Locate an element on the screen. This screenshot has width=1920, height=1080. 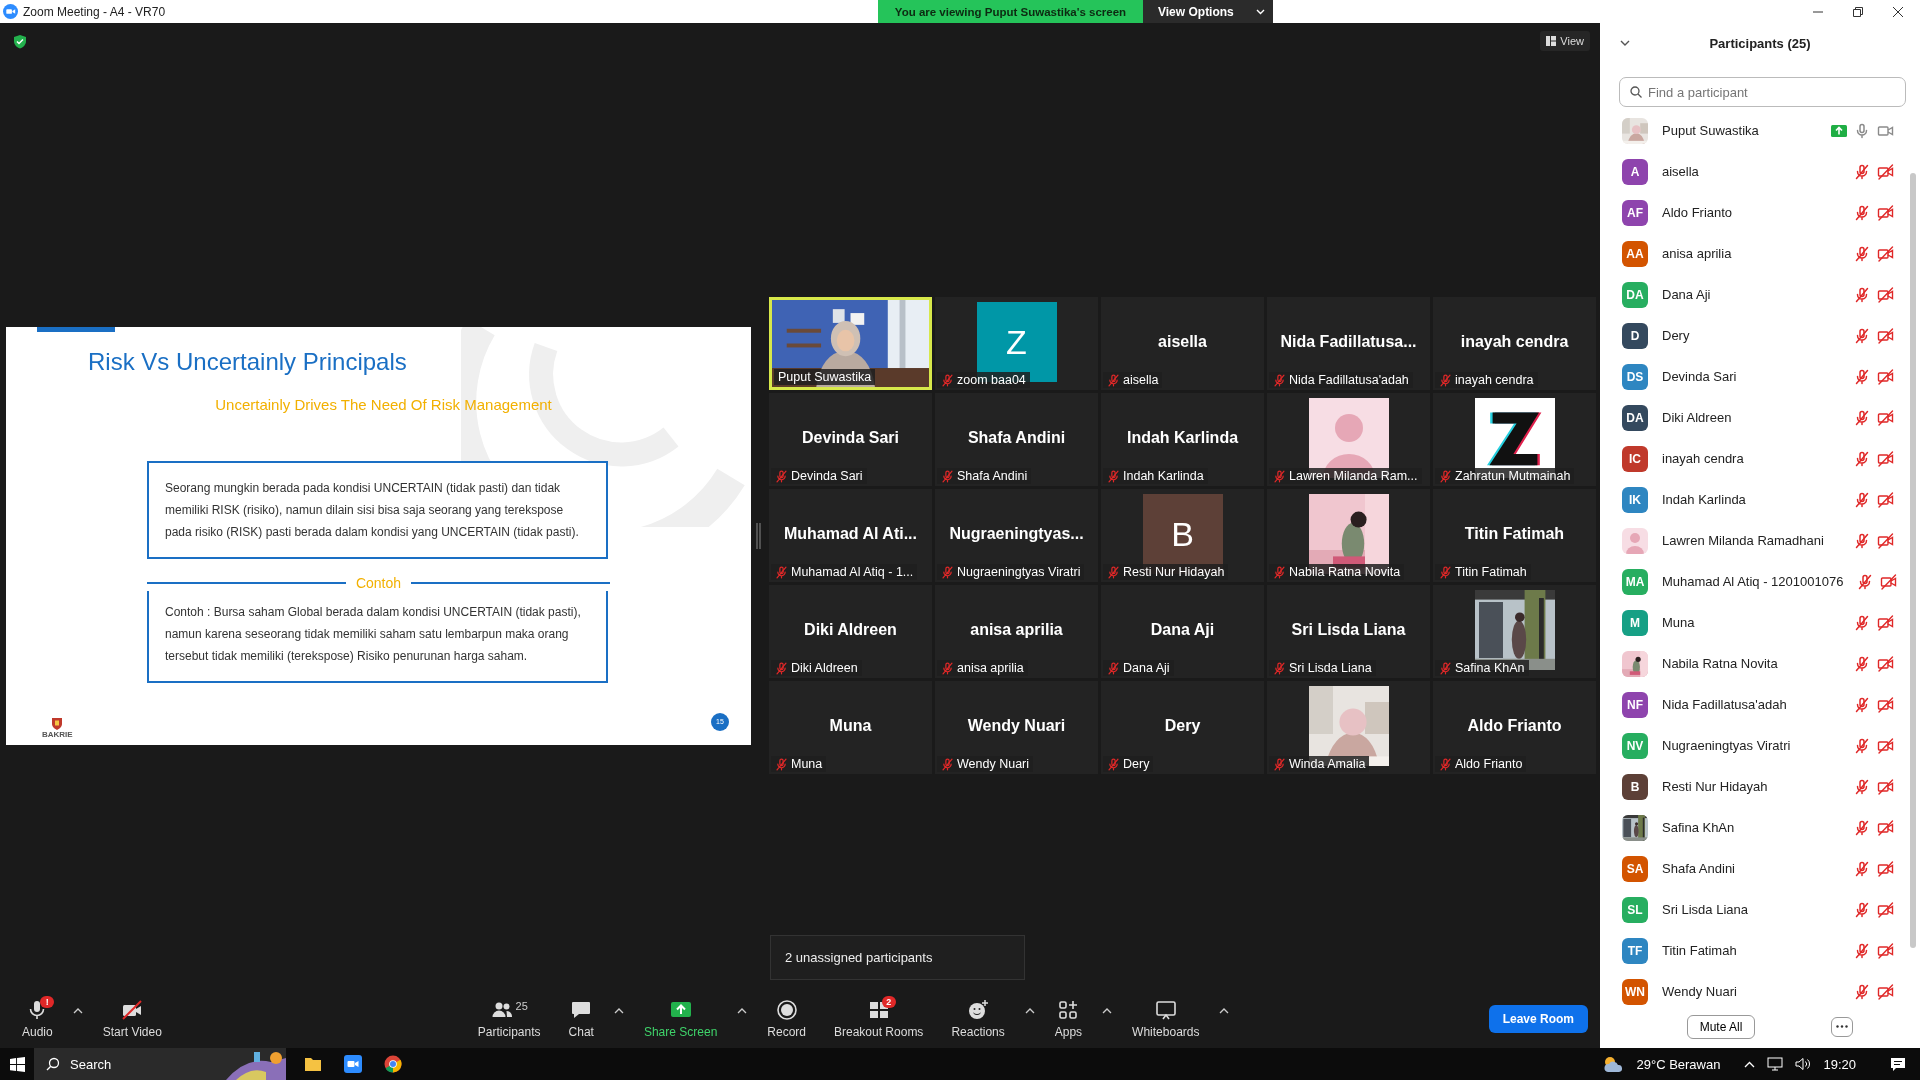
participant-row: Safina KhAn is located at coordinates (1760, 827).